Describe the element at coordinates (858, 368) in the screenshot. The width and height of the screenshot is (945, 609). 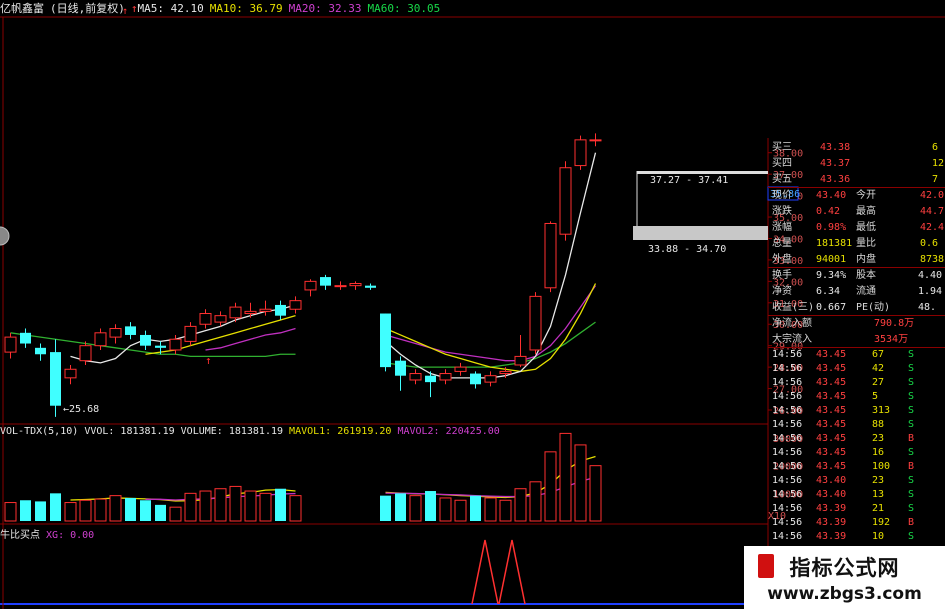
I see `tick-row: 14:56 43.45 42 S` at that location.